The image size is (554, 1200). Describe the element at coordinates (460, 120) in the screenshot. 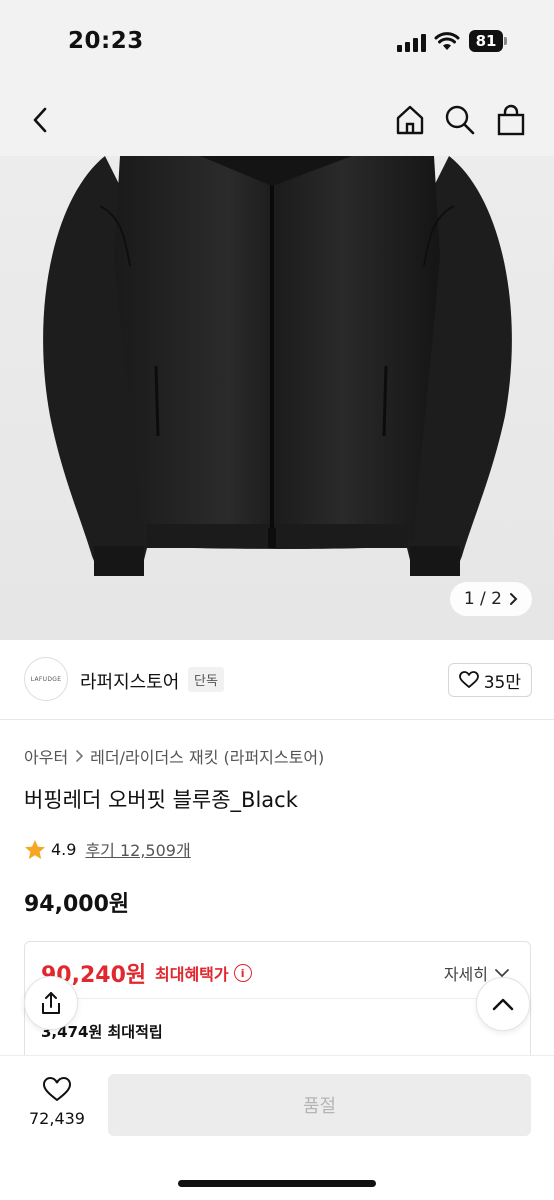

I see `search-icon` at that location.